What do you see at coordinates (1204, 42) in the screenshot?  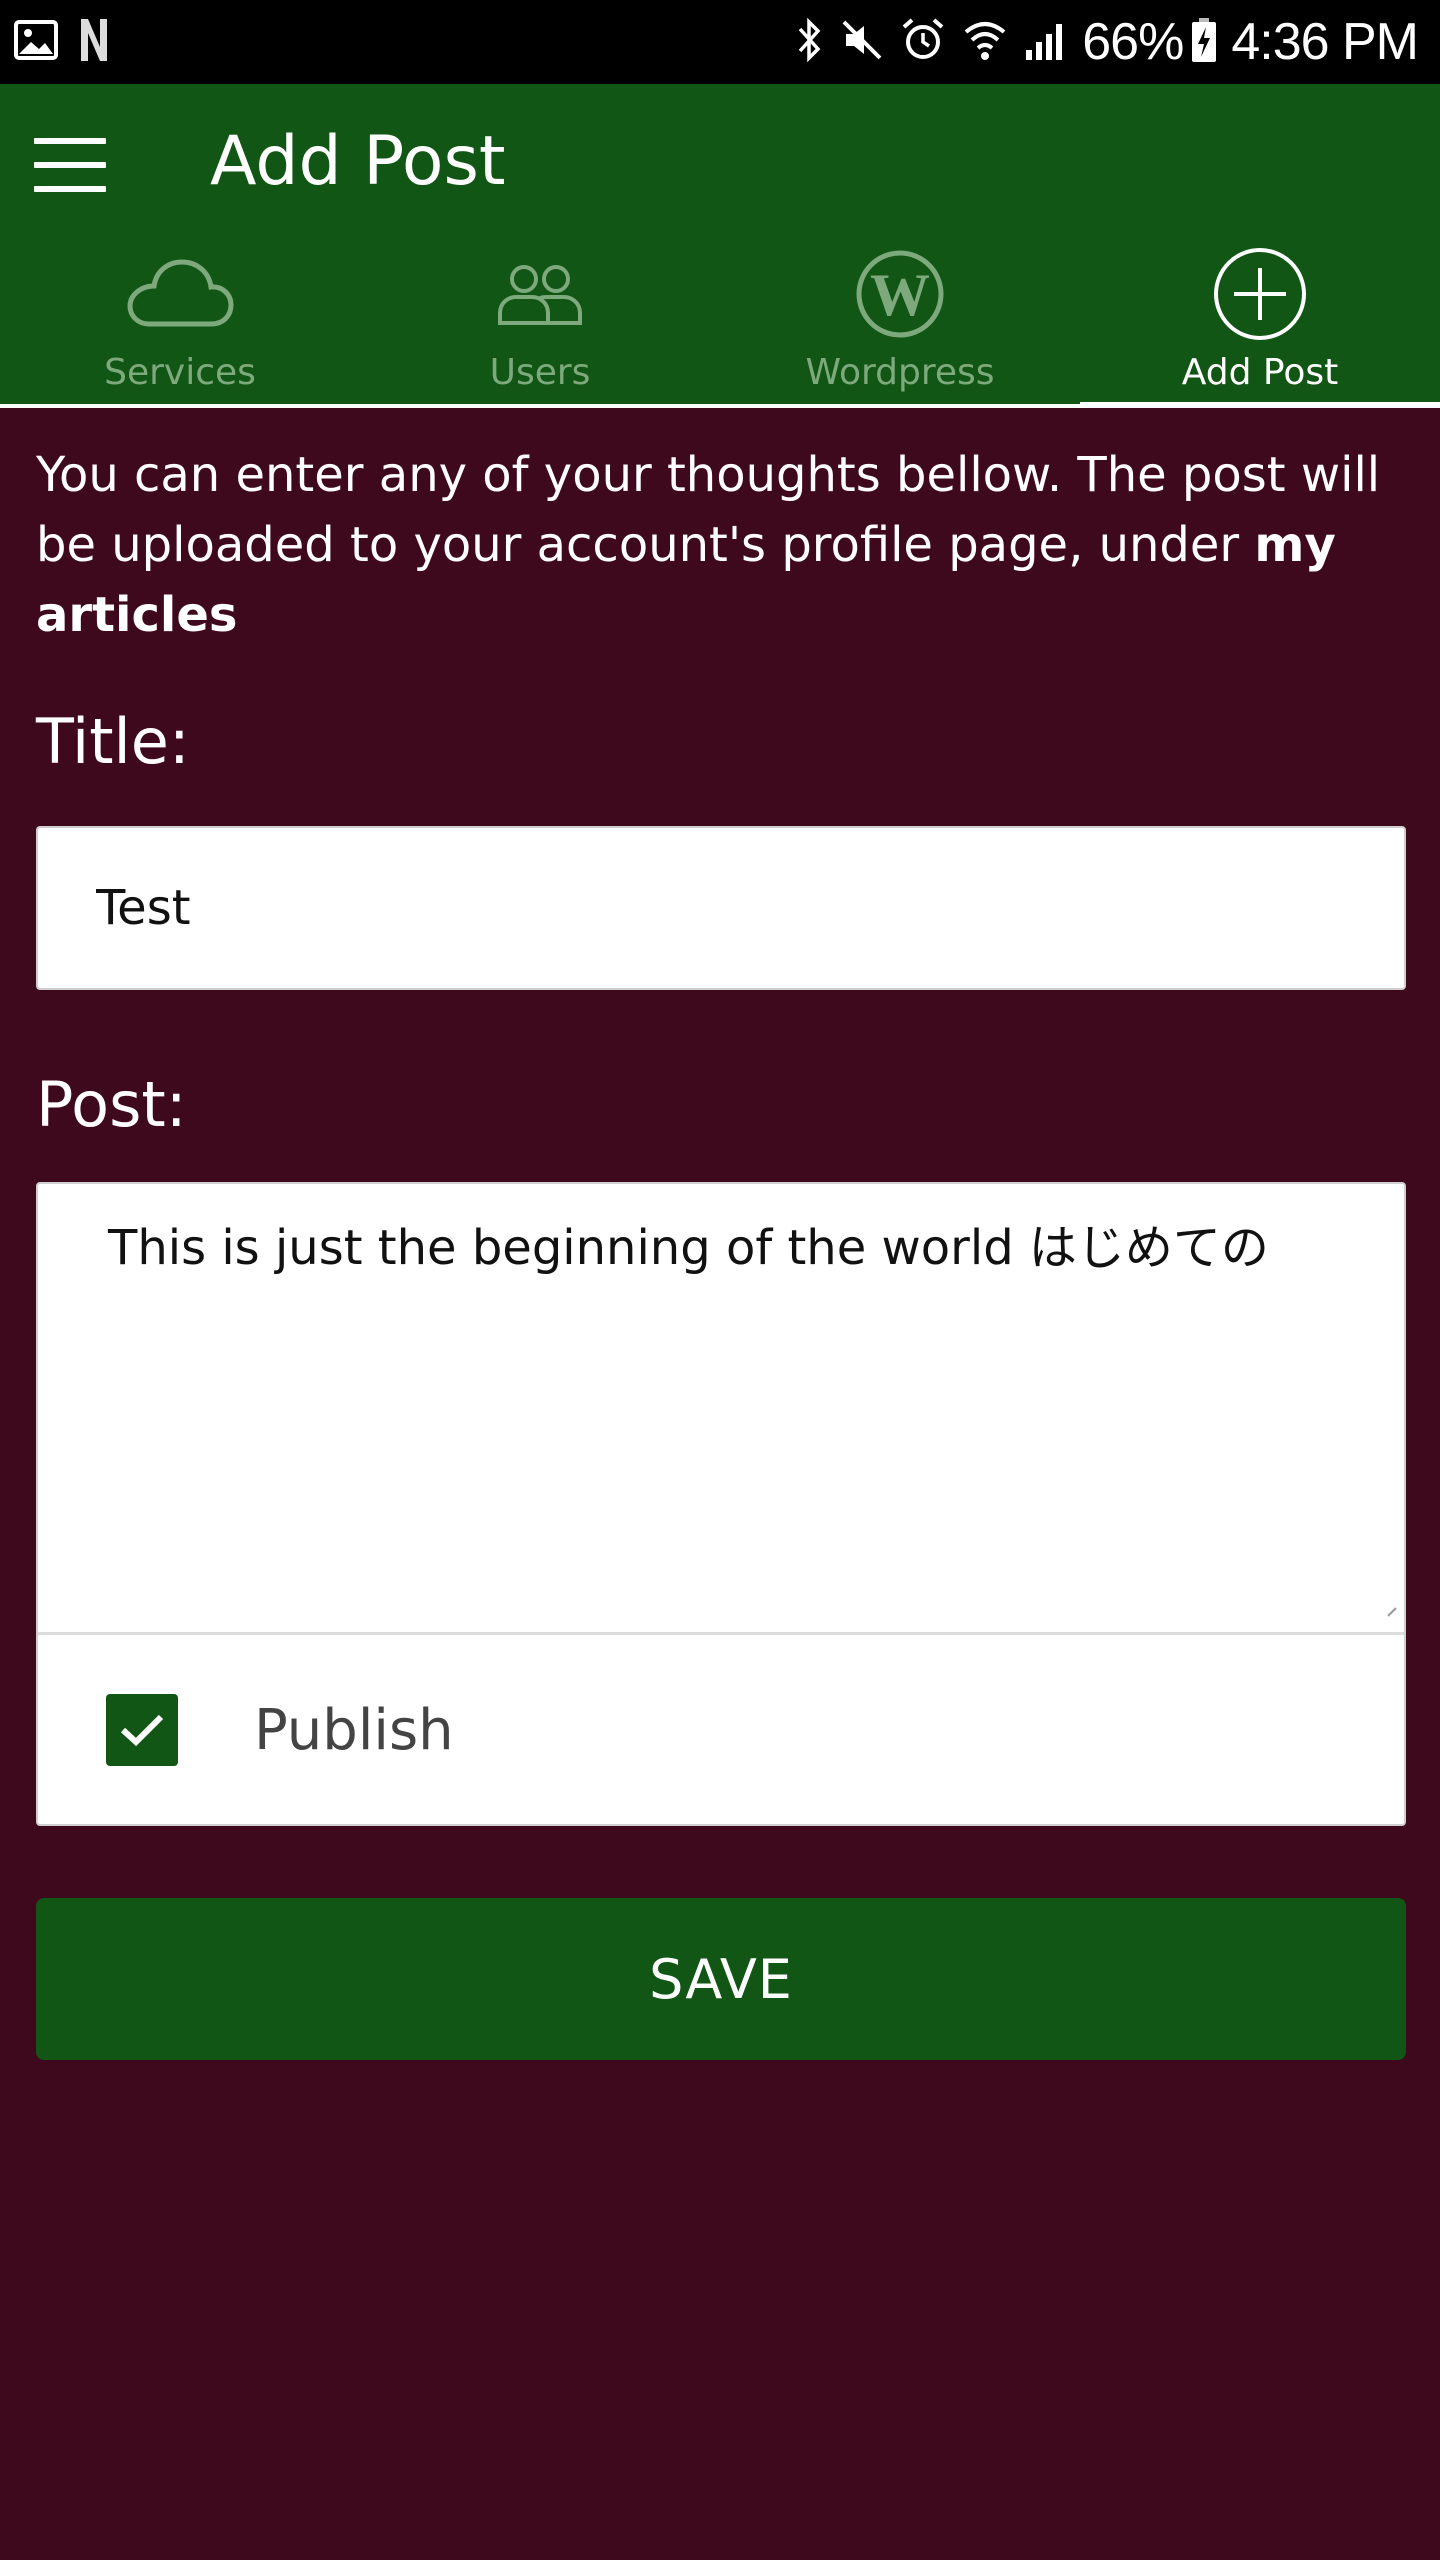 I see `battery-charging-icon` at bounding box center [1204, 42].